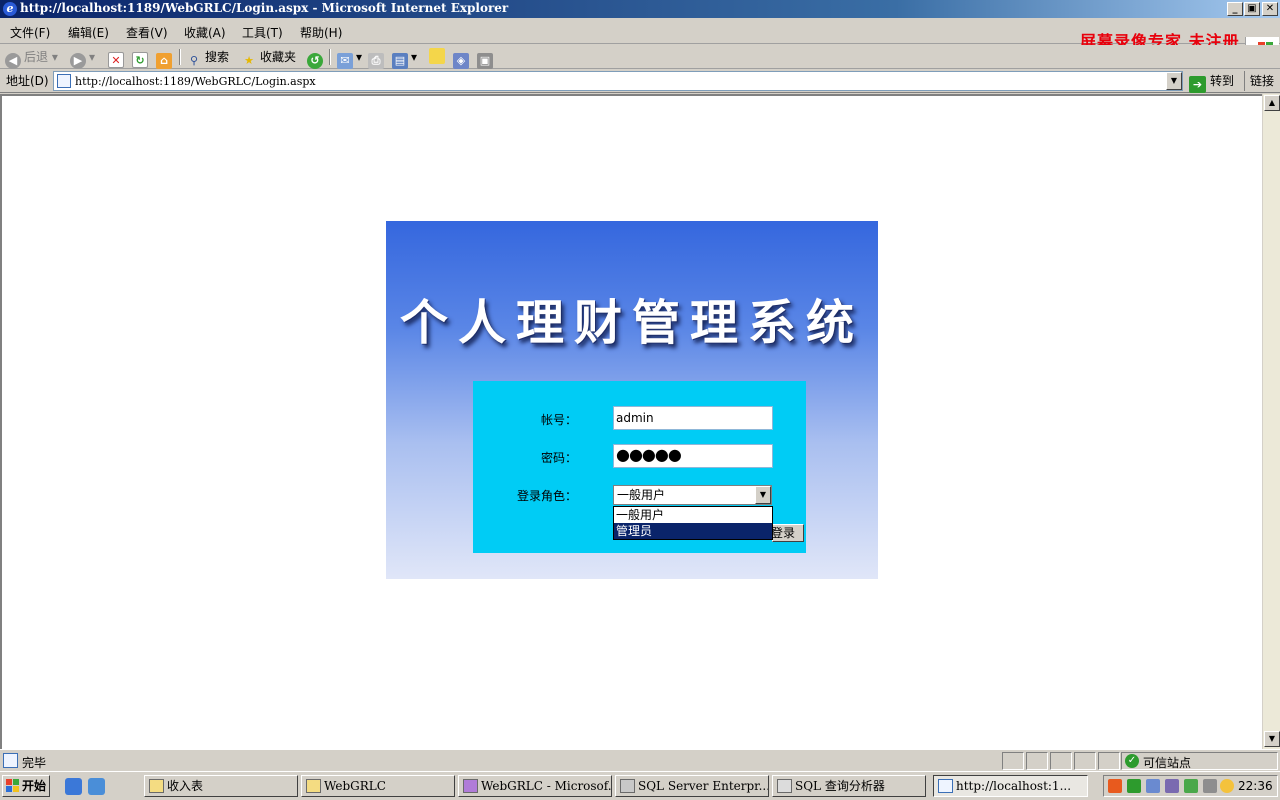 The image size is (1280, 800). I want to click on menu-favorites: 收藏(A), so click(205, 32).